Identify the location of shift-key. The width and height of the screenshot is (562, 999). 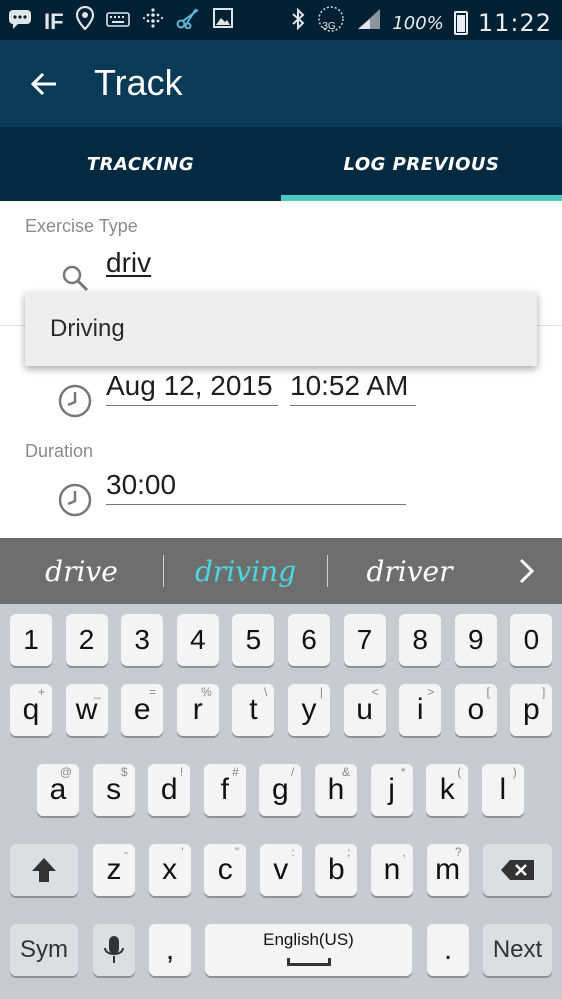
(44, 870).